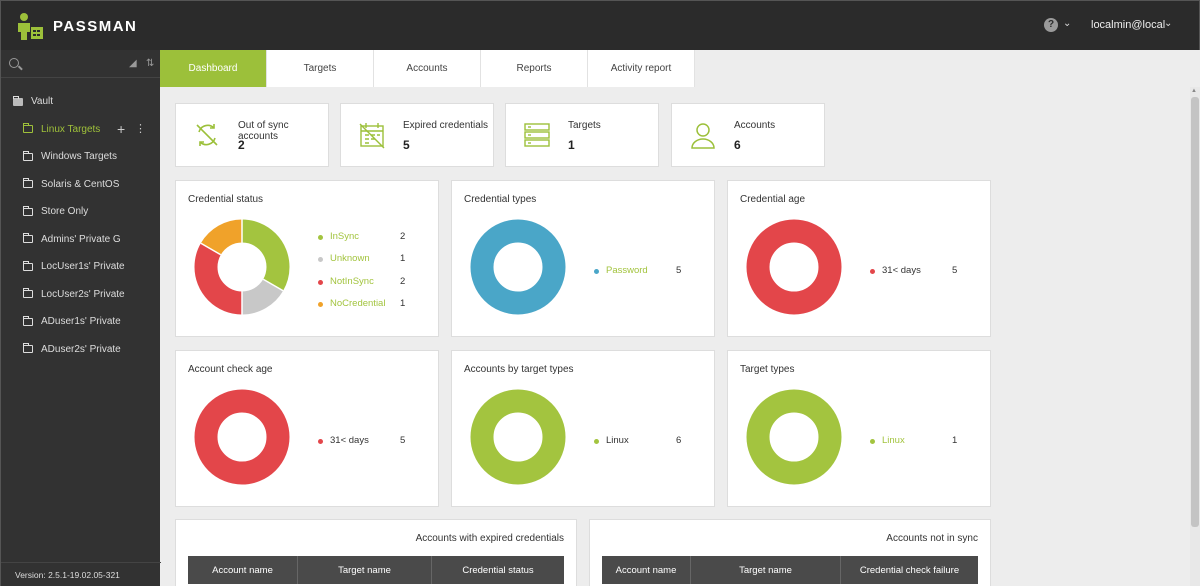 This screenshot has width=1200, height=586. Describe the element at coordinates (909, 570) in the screenshot. I see `column-header: Credential check failure` at that location.